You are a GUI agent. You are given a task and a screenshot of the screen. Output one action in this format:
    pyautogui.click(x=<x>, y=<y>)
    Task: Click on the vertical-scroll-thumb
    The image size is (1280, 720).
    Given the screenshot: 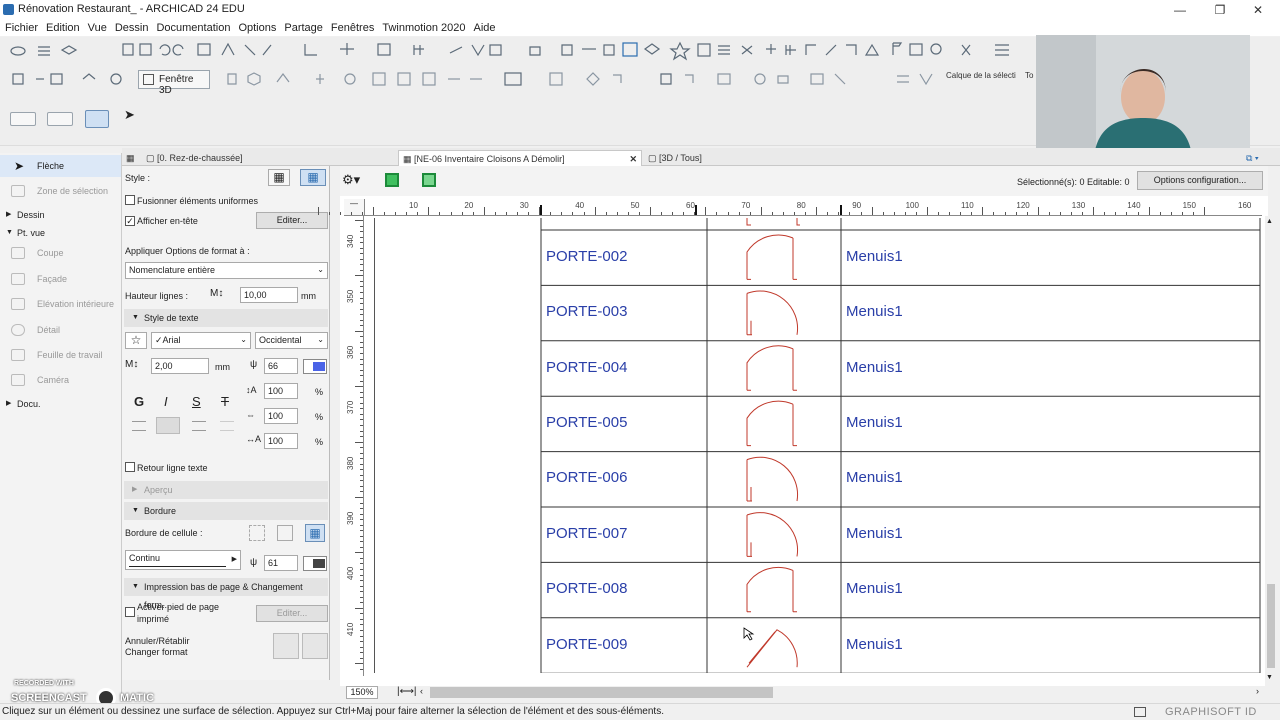 What is the action you would take?
    pyautogui.click(x=1271, y=626)
    